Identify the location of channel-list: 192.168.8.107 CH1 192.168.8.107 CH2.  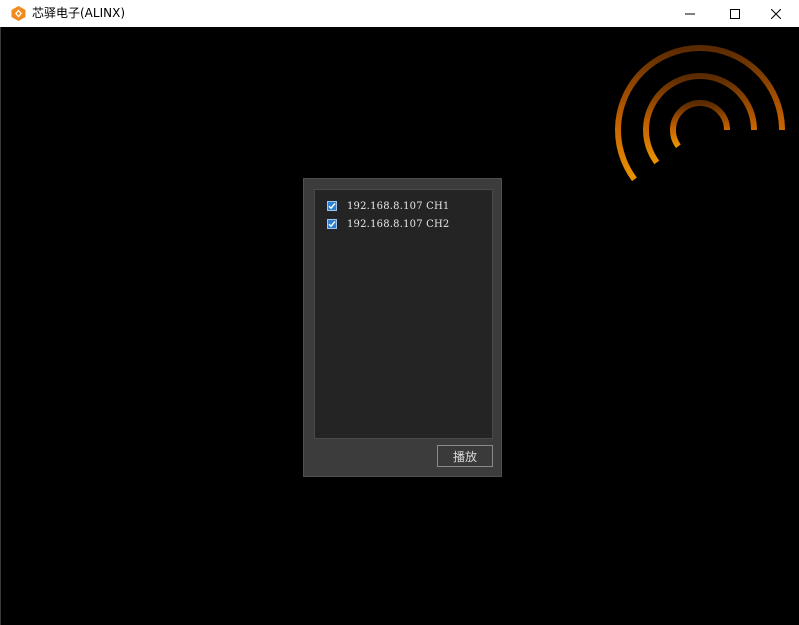
(403, 314).